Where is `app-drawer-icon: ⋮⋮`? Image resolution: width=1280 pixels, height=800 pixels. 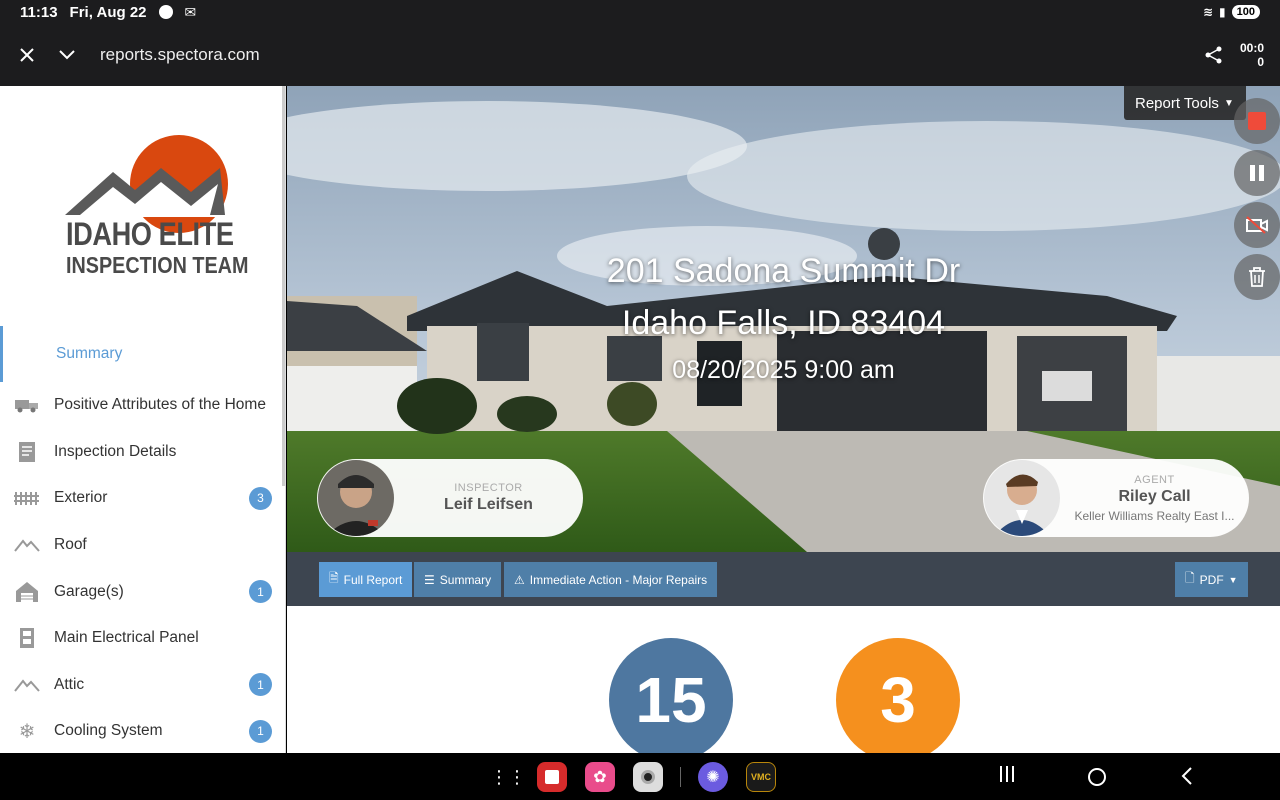 app-drawer-icon: ⋮⋮ is located at coordinates (508, 777).